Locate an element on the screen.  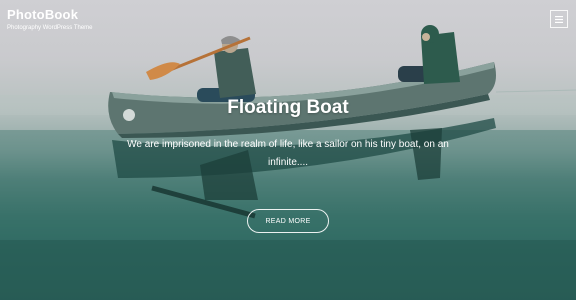
post-title: Floating Boat is located at coordinates (288, 108).